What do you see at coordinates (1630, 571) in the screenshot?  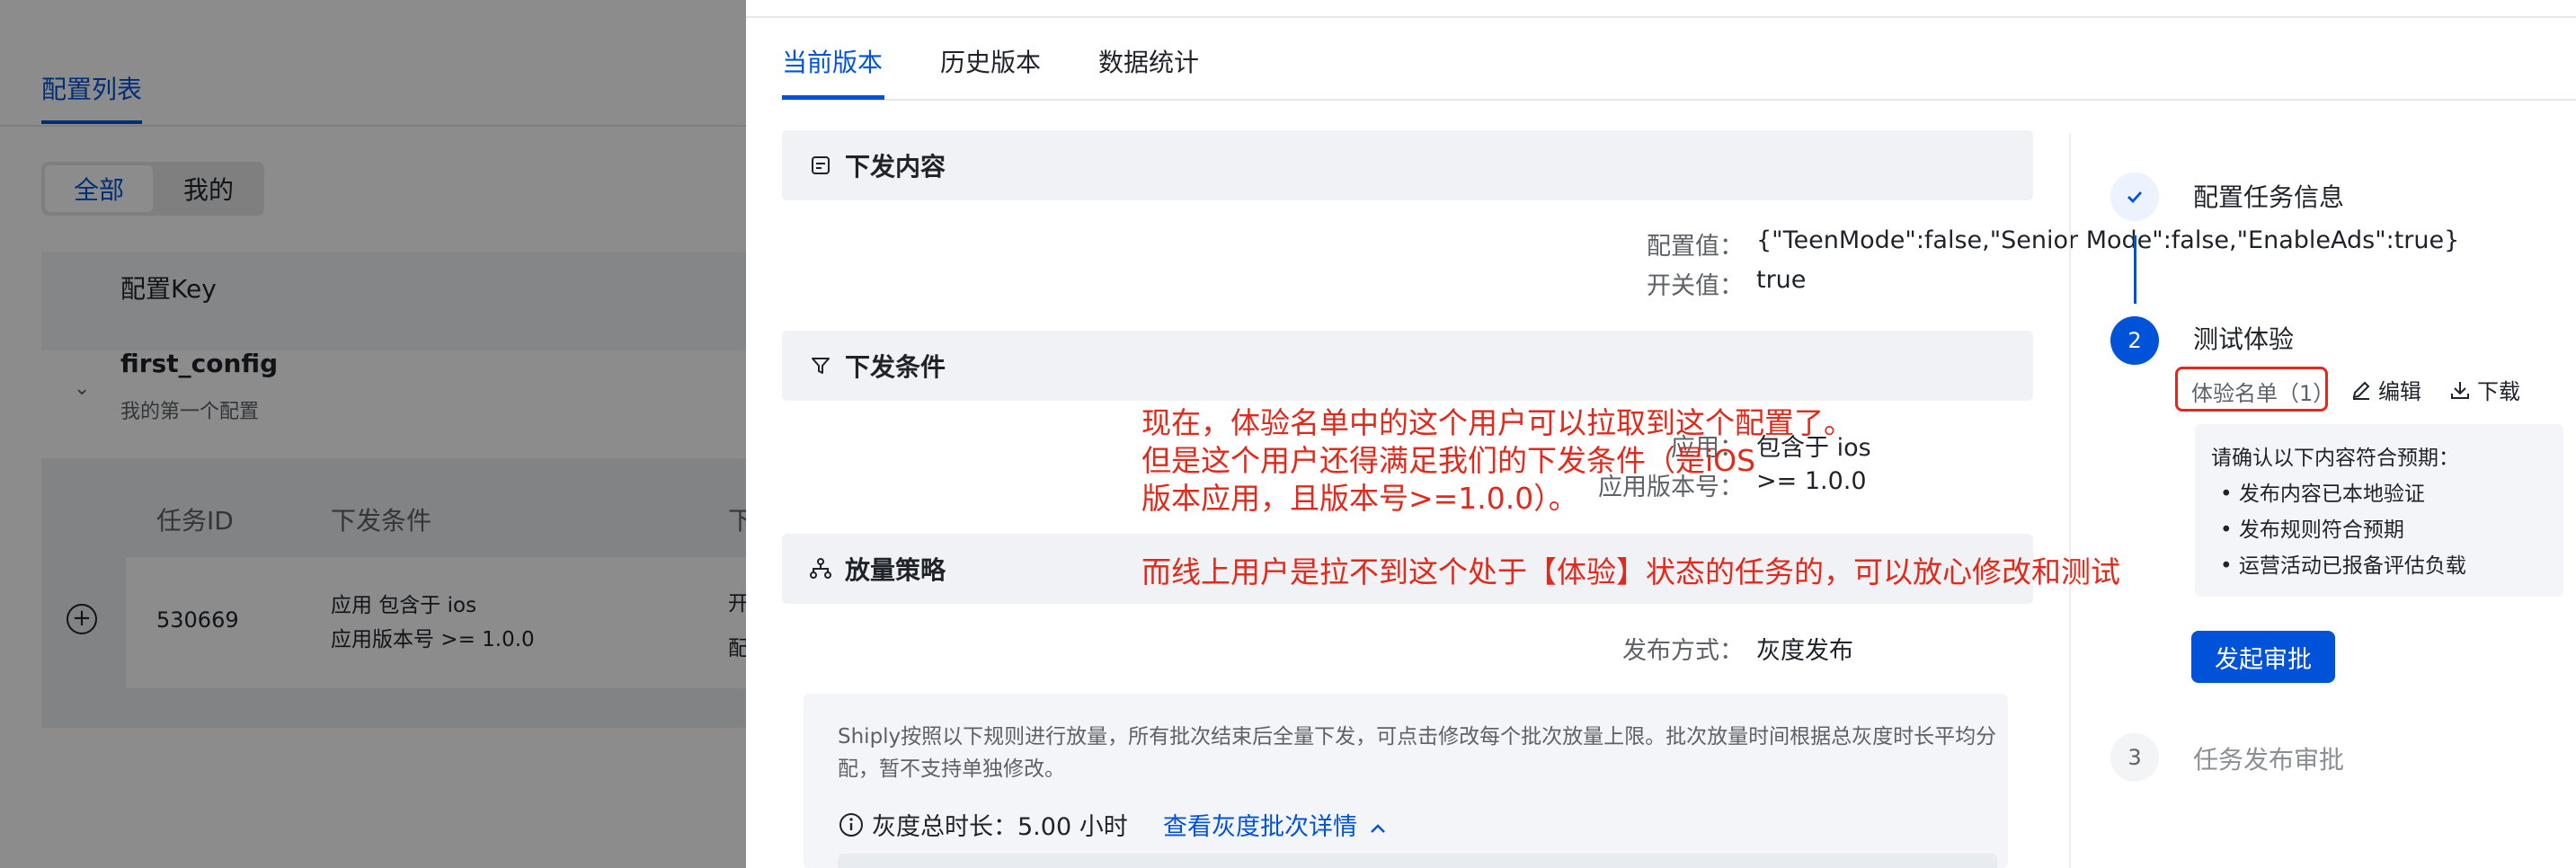 I see `annotation-line4: 而线上用户是拉不到这个处于【体验】状态的任务的，可以放心修改和测试` at bounding box center [1630, 571].